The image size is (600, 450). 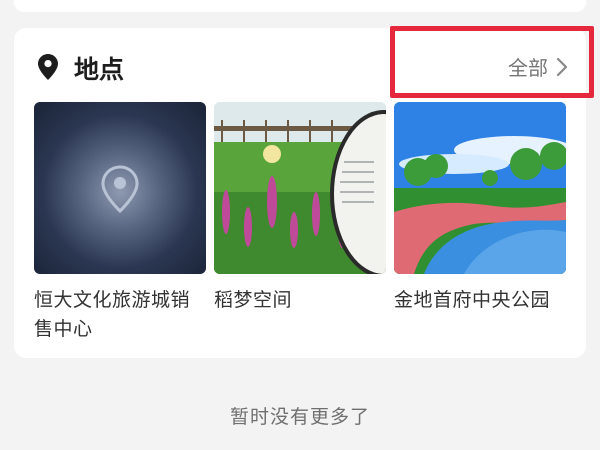 I want to click on wetland-photo, so click(x=300, y=188).